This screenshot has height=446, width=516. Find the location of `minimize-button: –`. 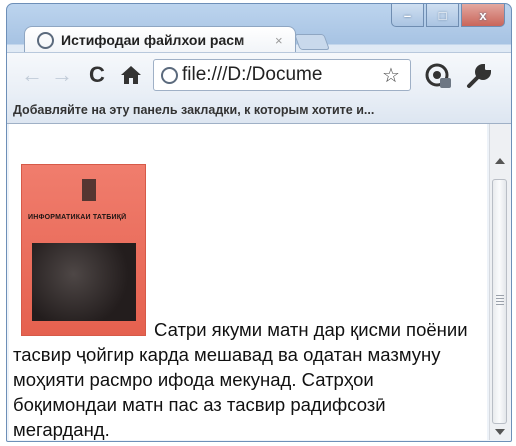

minimize-button: – is located at coordinates (407, 15).